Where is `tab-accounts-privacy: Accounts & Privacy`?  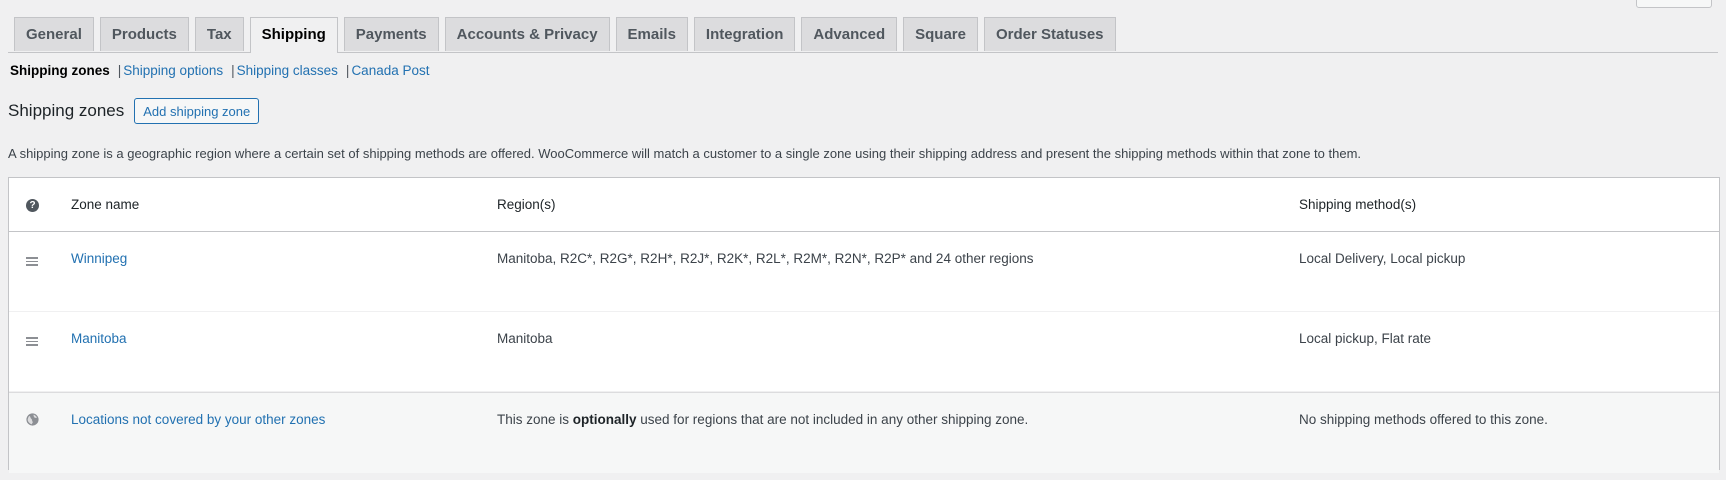 tab-accounts-privacy: Accounts & Privacy is located at coordinates (527, 34).